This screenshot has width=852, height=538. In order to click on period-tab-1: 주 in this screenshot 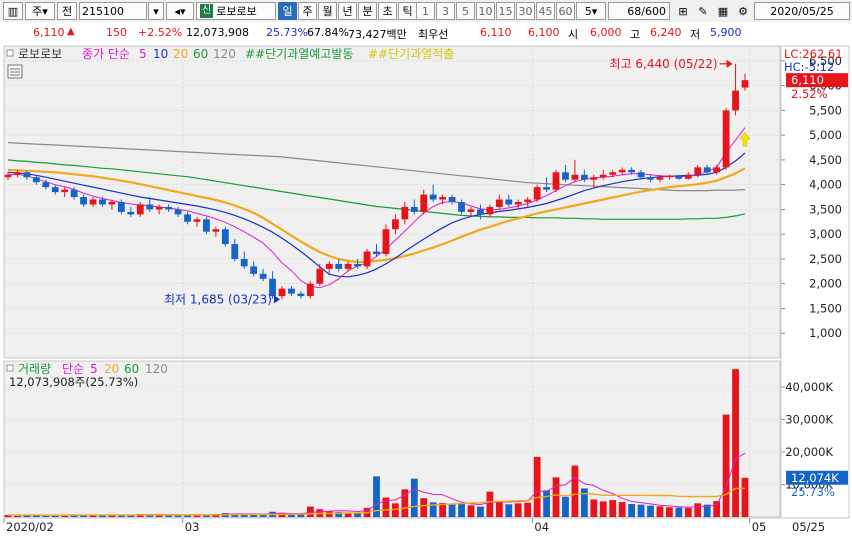, I will do `click(307, 11)`.